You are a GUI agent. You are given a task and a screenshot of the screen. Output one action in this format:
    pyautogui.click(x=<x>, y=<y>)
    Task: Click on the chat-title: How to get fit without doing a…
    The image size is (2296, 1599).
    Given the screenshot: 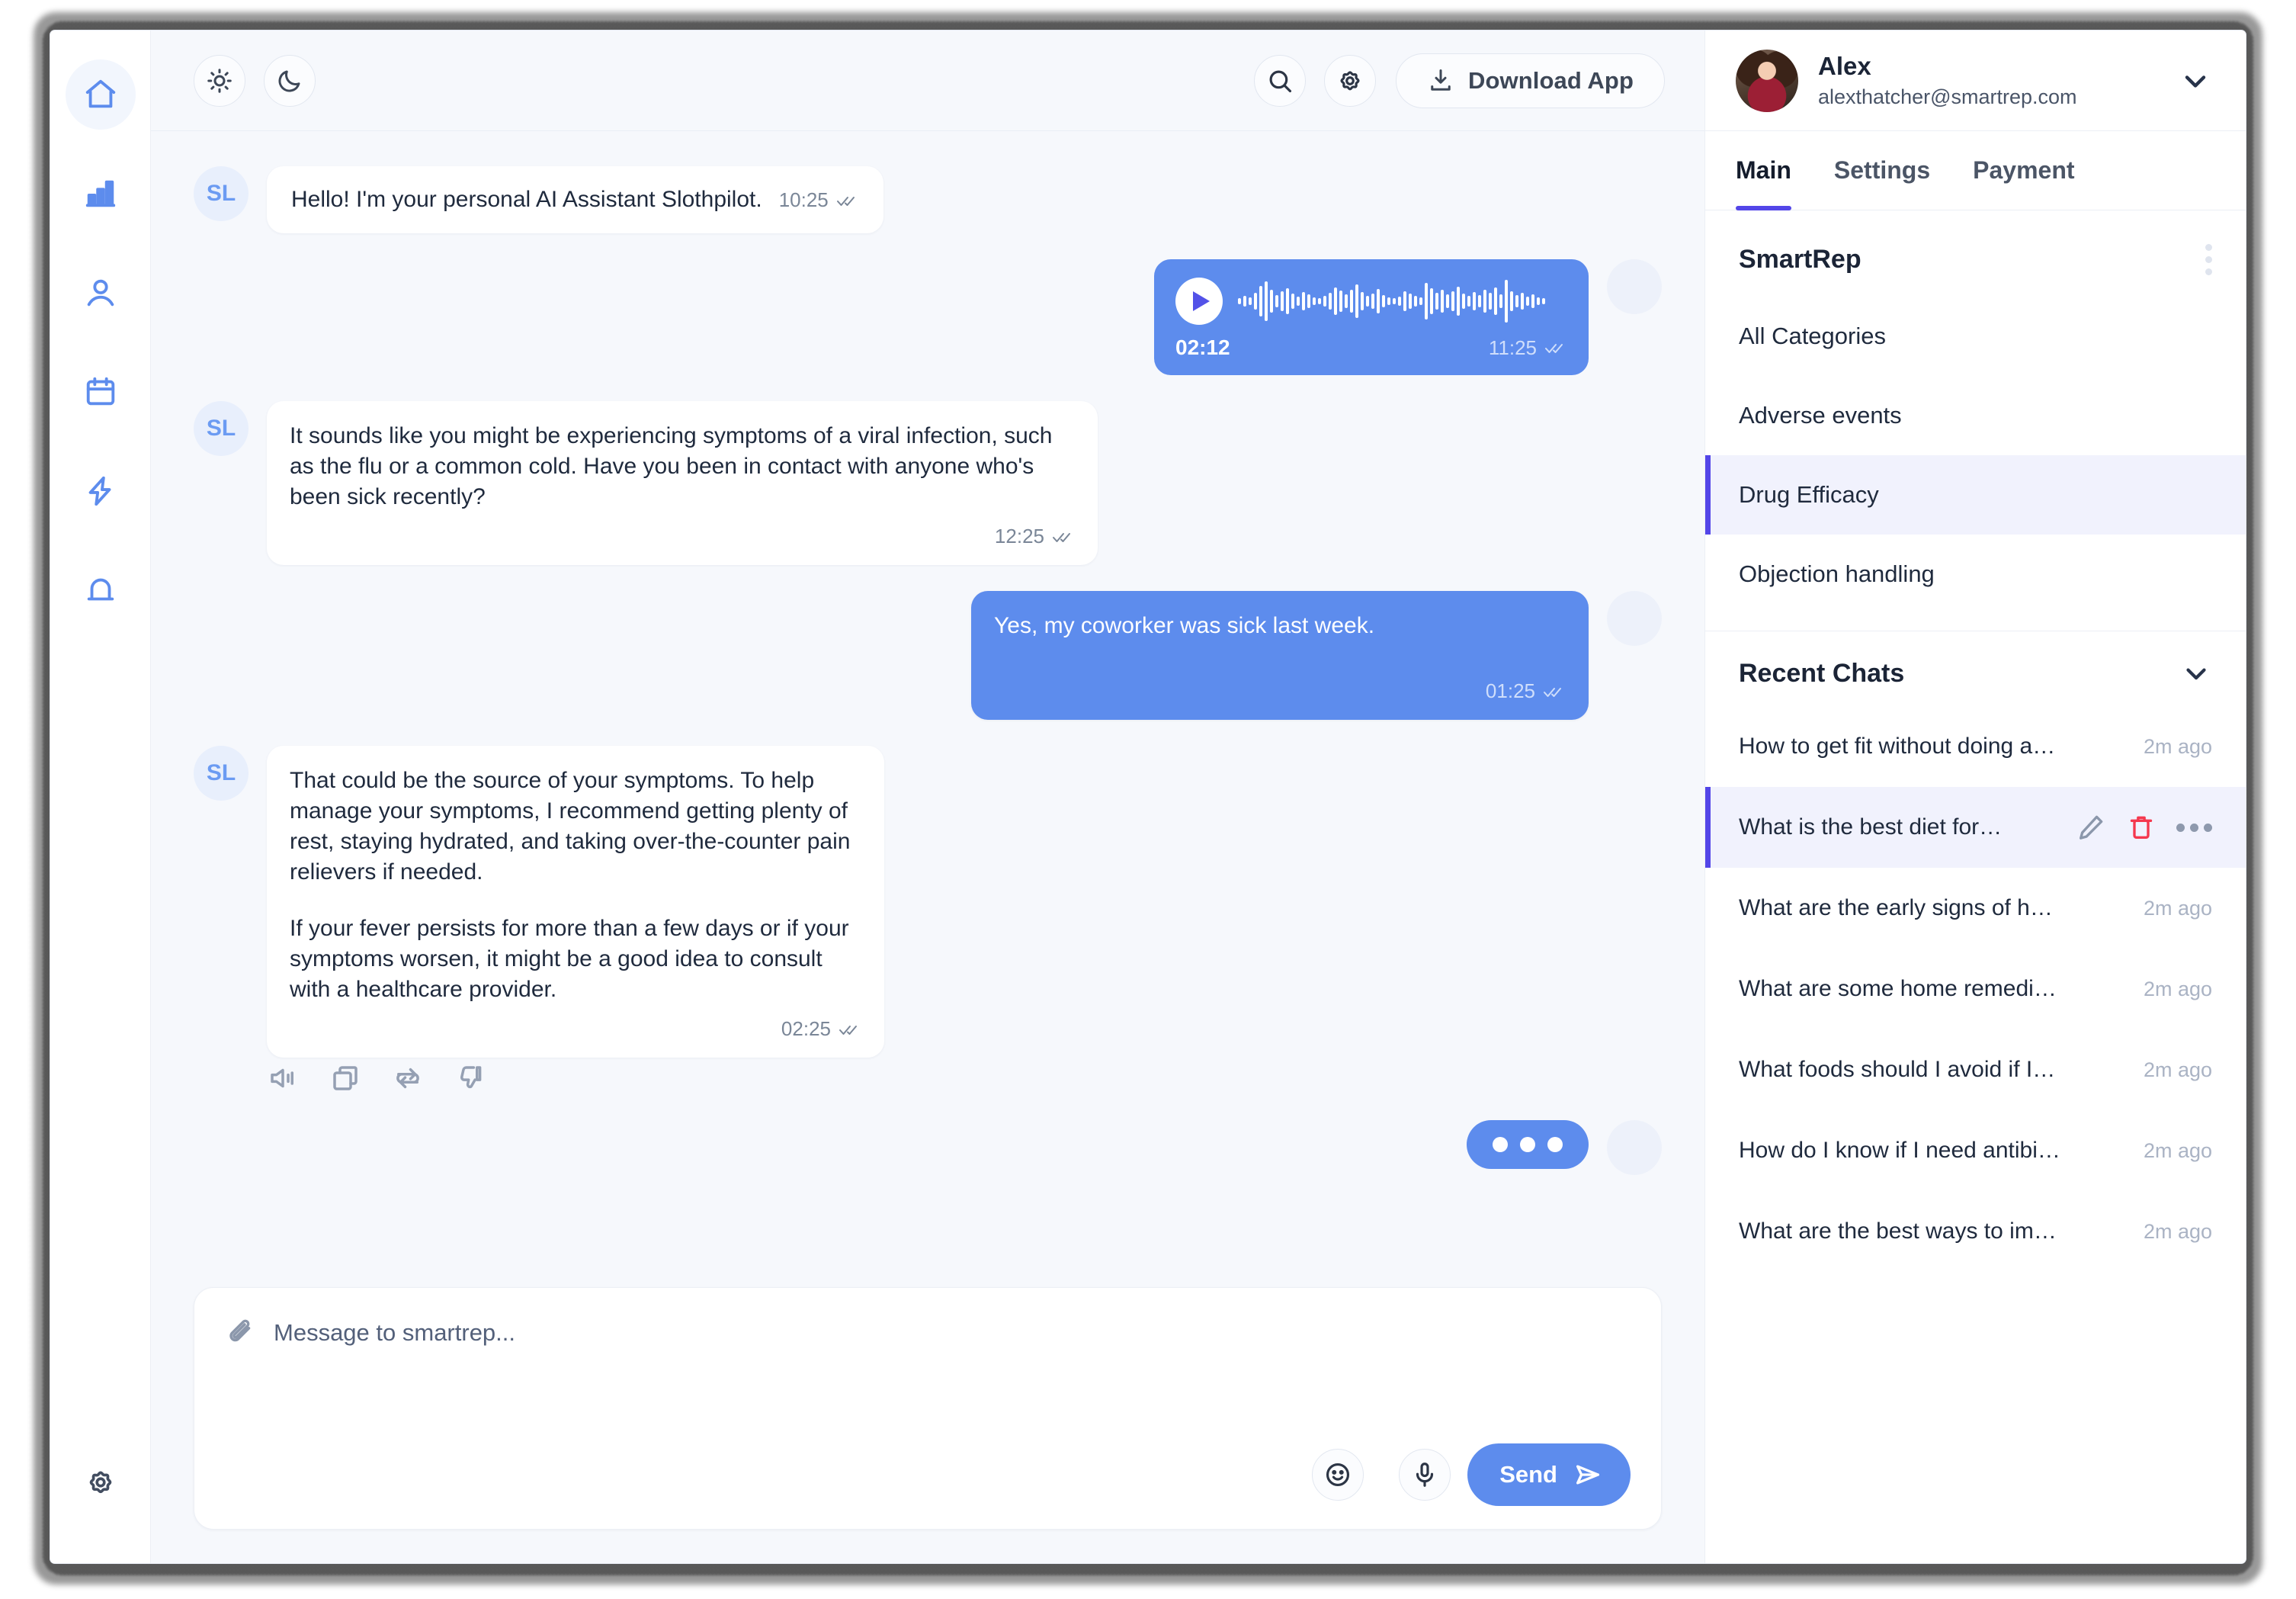 What is the action you would take?
    pyautogui.click(x=1897, y=746)
    